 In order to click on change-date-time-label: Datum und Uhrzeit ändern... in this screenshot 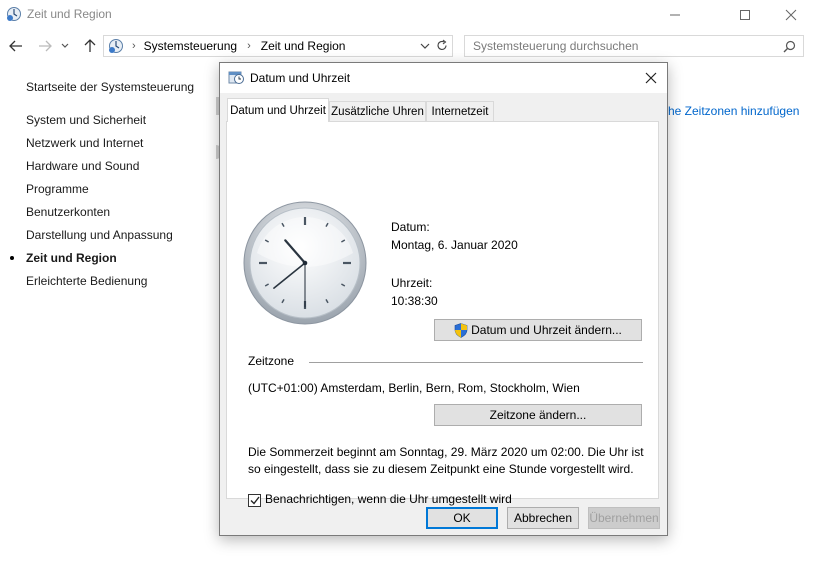, I will do `click(546, 330)`.